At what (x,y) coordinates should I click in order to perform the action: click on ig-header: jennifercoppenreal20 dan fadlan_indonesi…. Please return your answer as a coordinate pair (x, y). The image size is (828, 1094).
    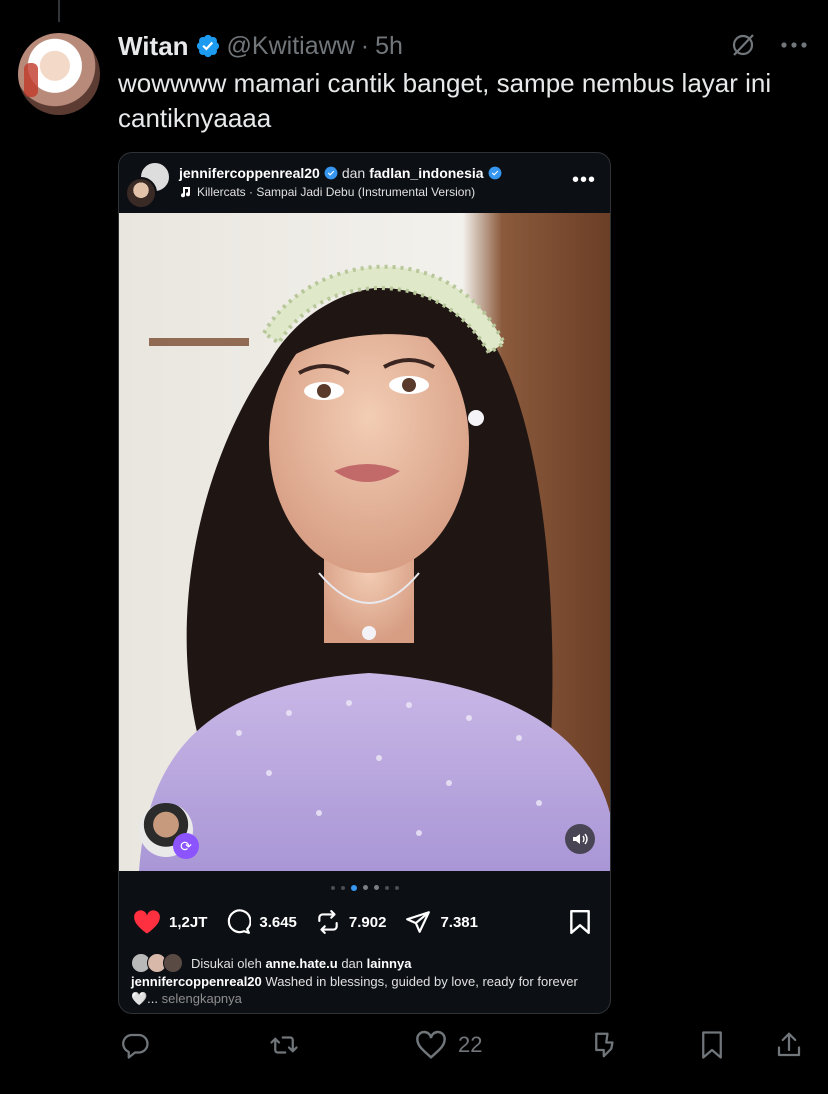
    Looking at the image, I should click on (364, 183).